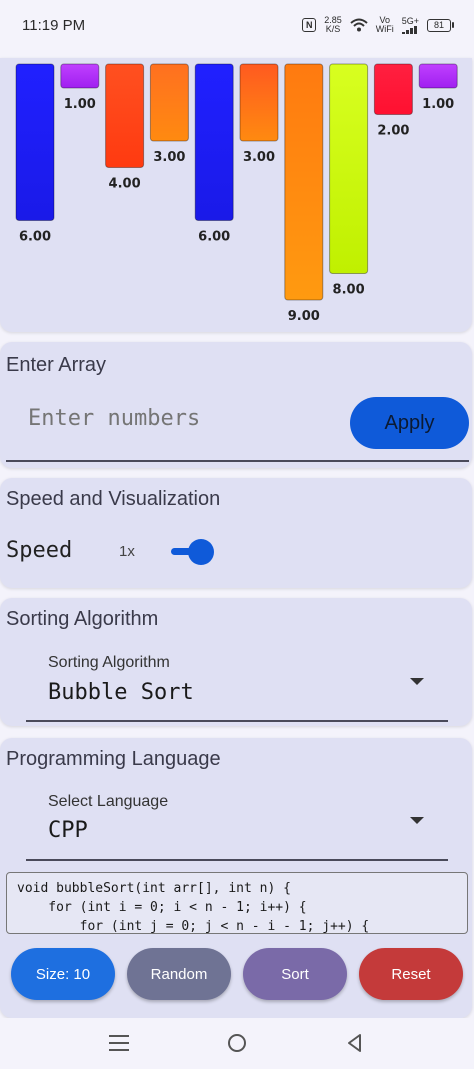 This screenshot has height=1069, width=474. What do you see at coordinates (359, 25) in the screenshot?
I see `wifi-icon` at bounding box center [359, 25].